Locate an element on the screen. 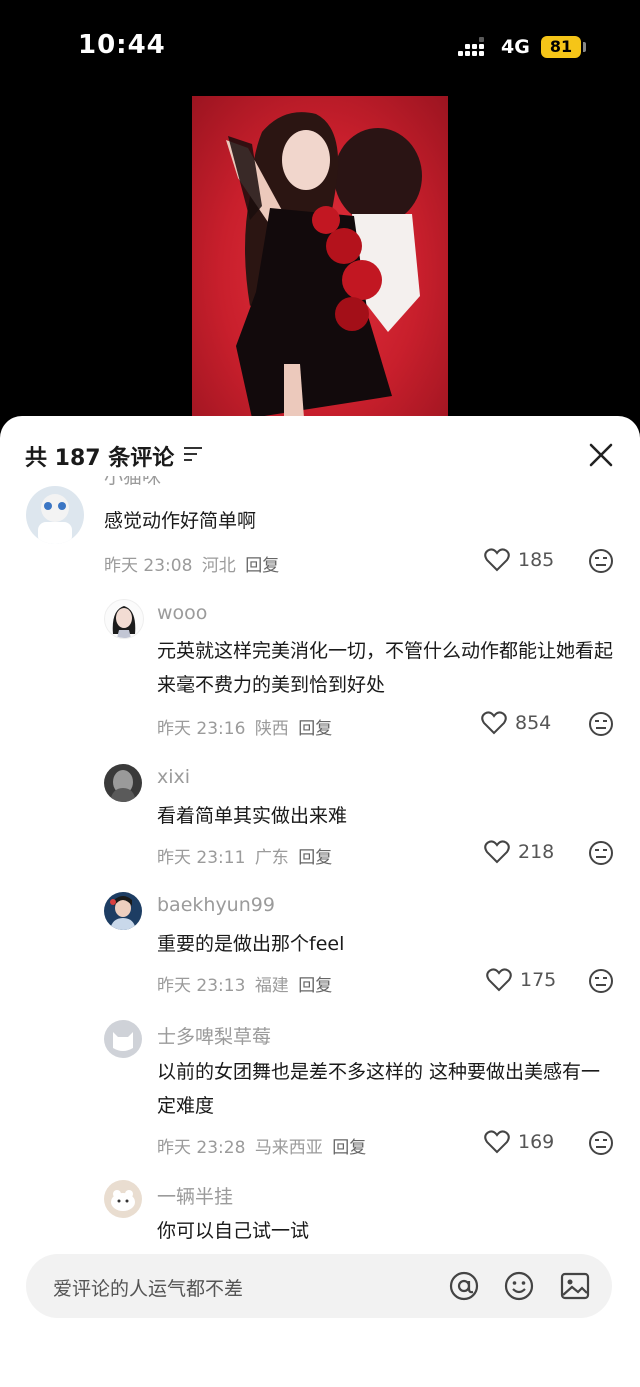  battery-level: 81 is located at coordinates (561, 47).